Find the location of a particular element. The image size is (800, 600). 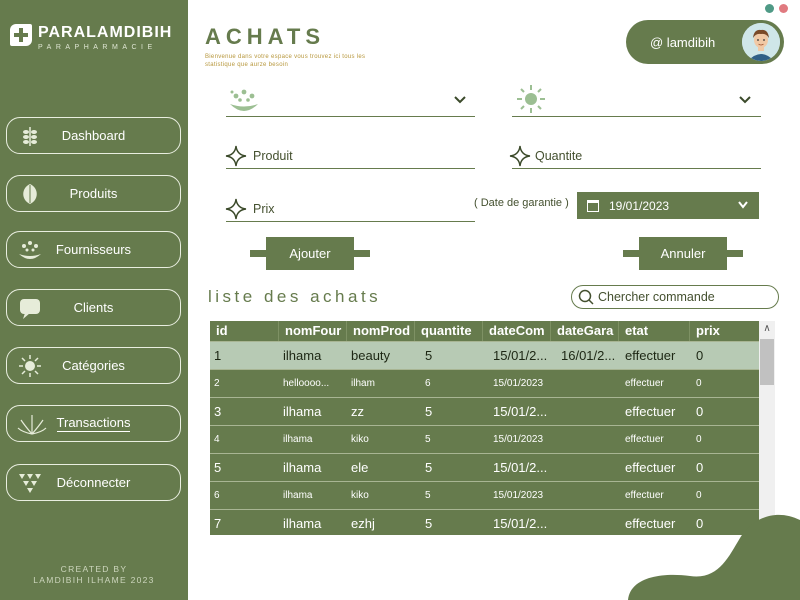

decorative-blob is located at coordinates (714, 557).